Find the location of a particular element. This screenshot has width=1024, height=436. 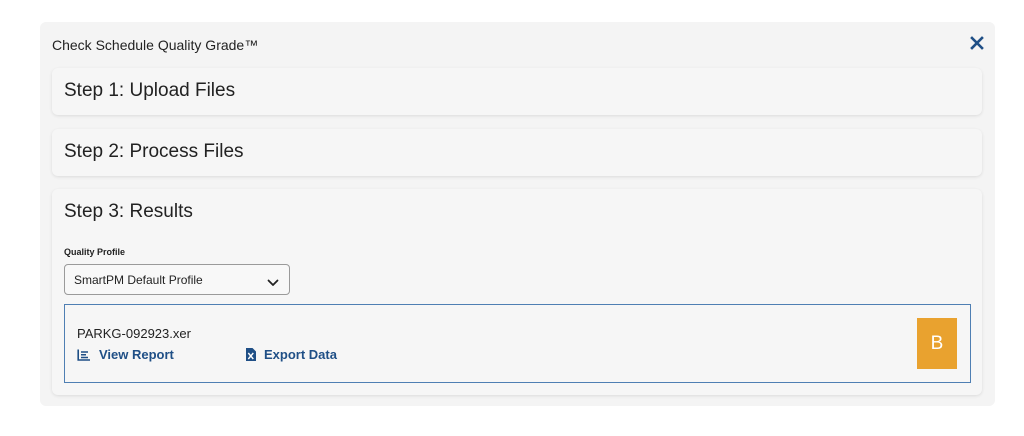

step-1-header: Step 1: Upload Files is located at coordinates (149, 91).